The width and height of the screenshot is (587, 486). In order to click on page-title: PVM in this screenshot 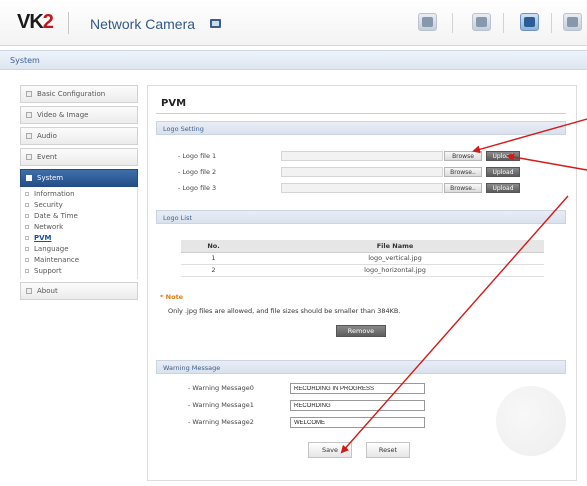, I will do `click(174, 103)`.